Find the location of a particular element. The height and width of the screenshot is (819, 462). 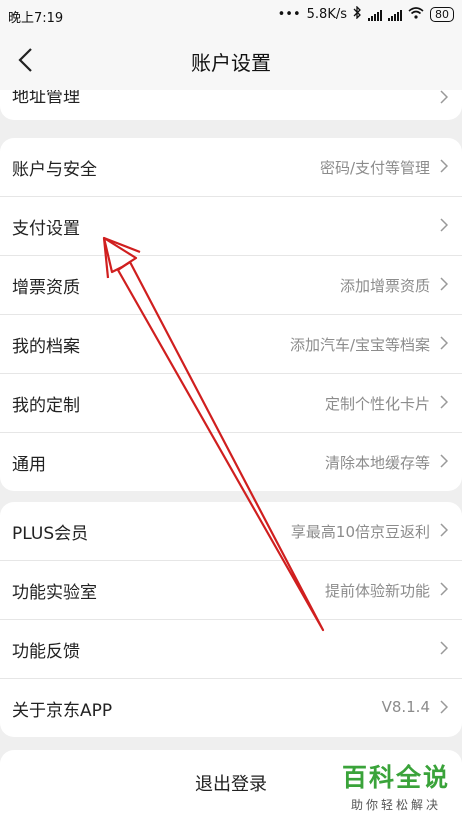

status-bar: 晚上7:19 ••• 5.8K/s 80 is located at coordinates (231, 15).